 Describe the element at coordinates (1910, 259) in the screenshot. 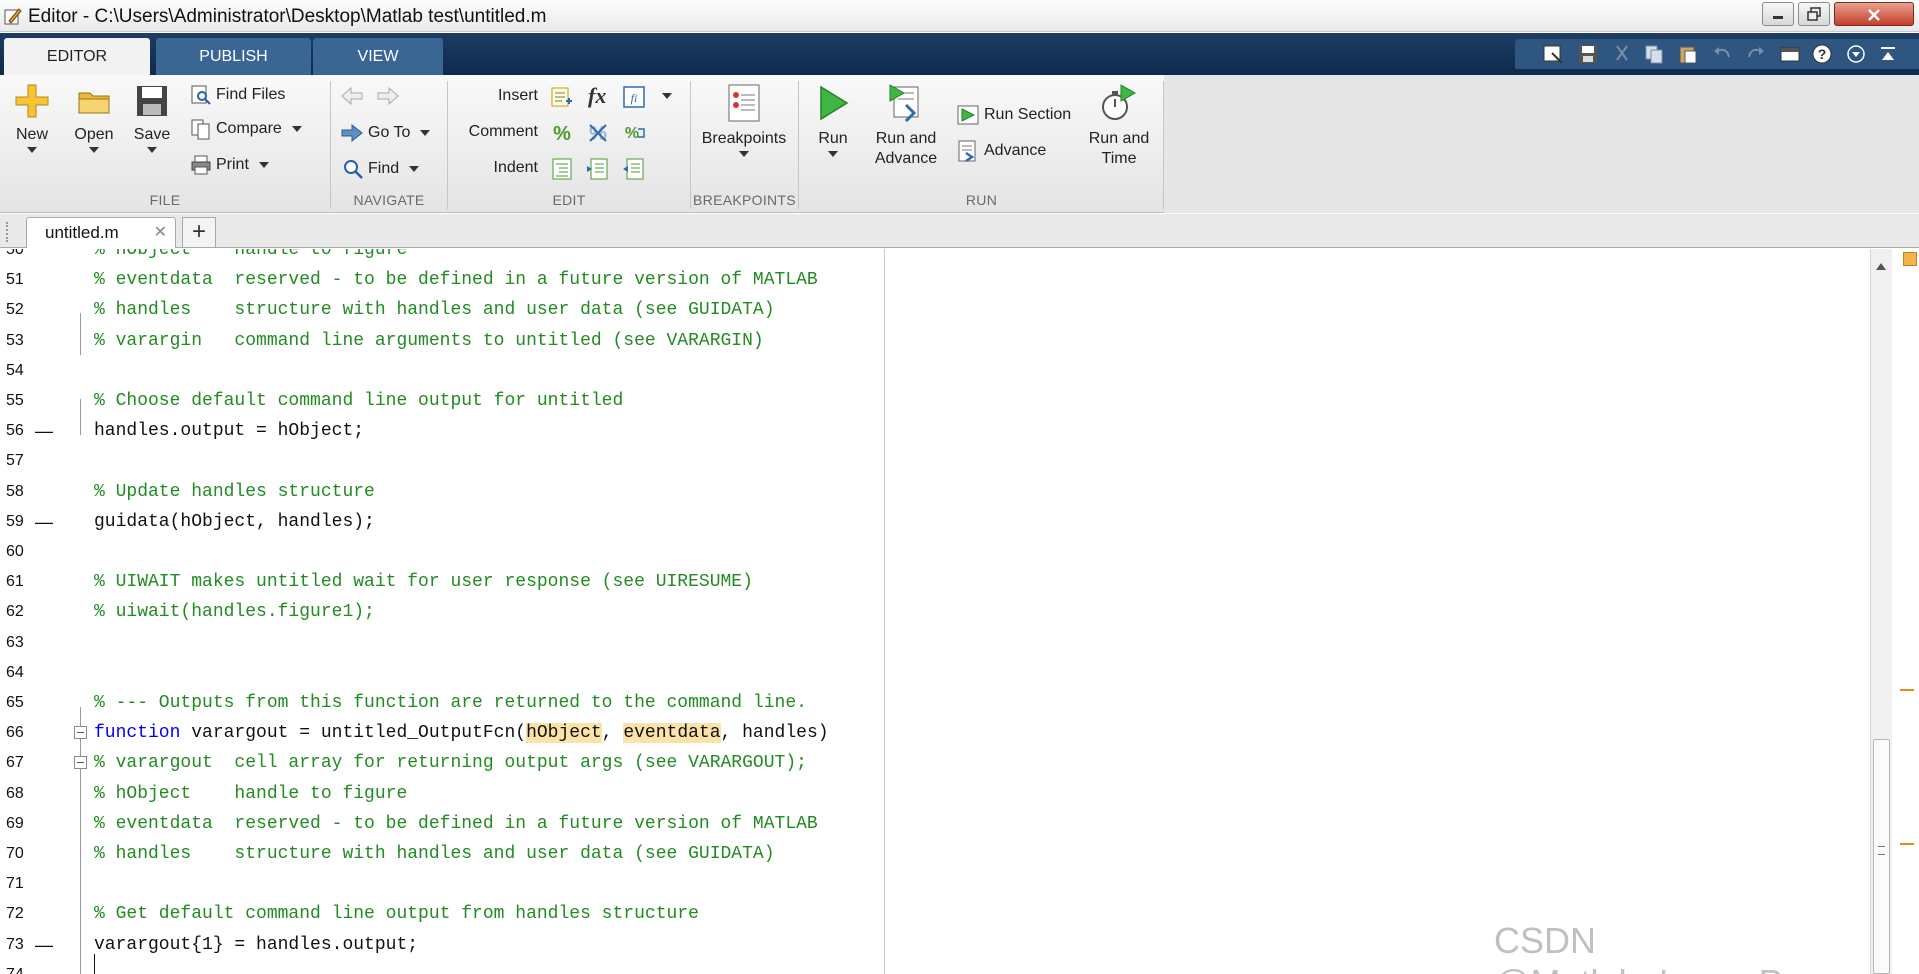

I see `warning-indicator-icon` at that location.